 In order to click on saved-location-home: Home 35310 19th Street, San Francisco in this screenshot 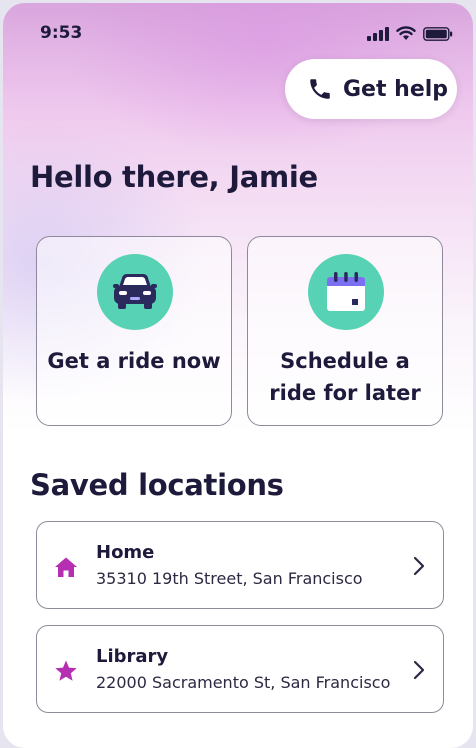, I will do `click(240, 565)`.